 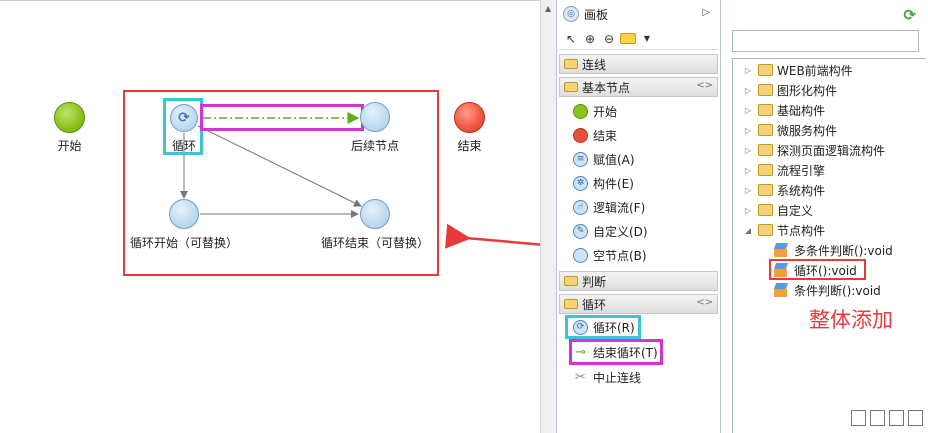 I want to click on end-loop-icon: ⊸, so click(x=580, y=352).